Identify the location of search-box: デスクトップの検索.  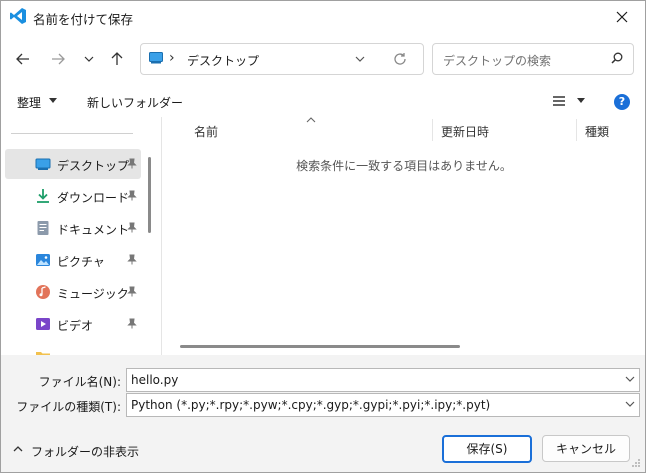
(533, 59).